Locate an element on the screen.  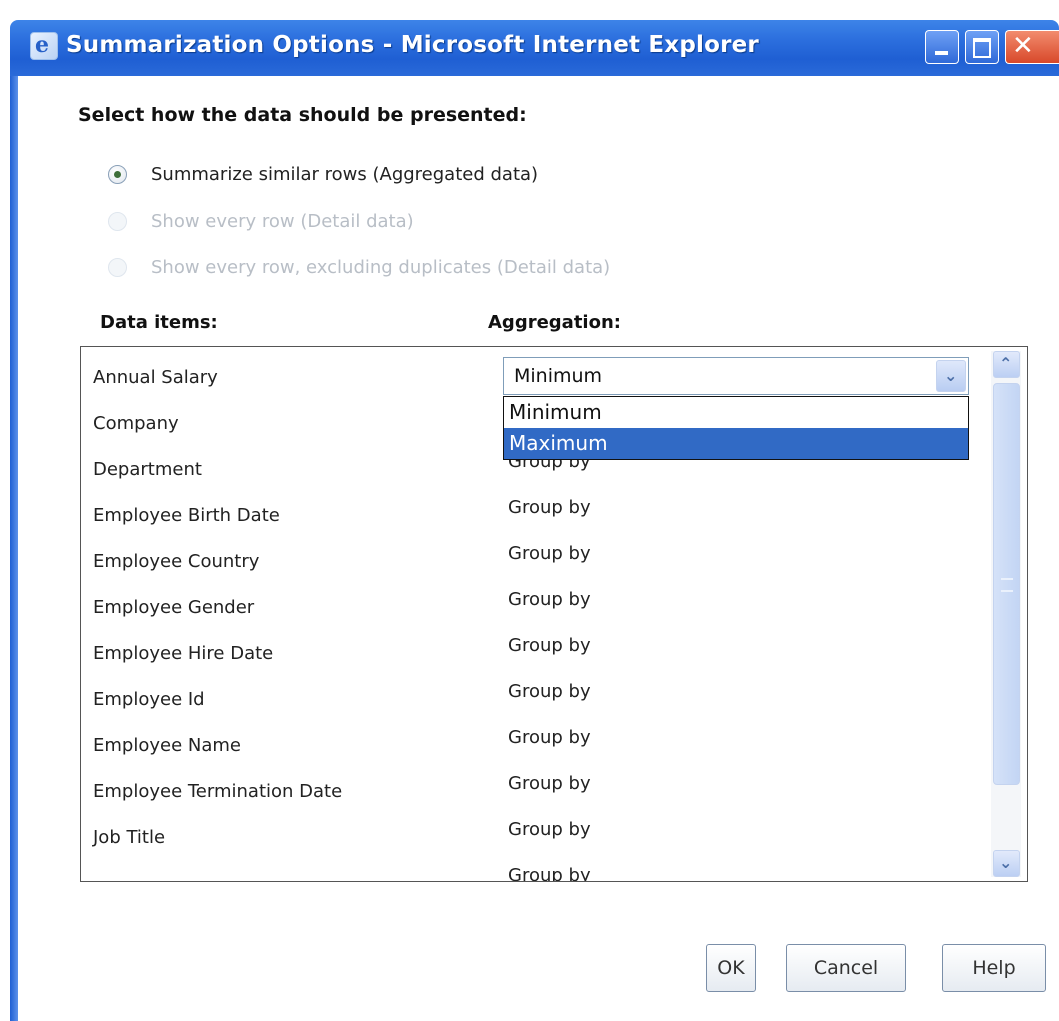
data-item-name: Department is located at coordinates (147, 469).